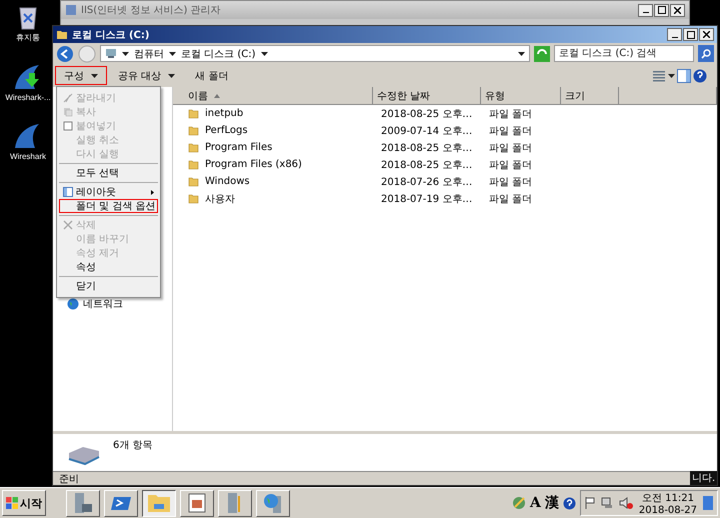 Image resolution: width=720 pixels, height=518 pixels. I want to click on ime-indicator: 漢, so click(551, 503).